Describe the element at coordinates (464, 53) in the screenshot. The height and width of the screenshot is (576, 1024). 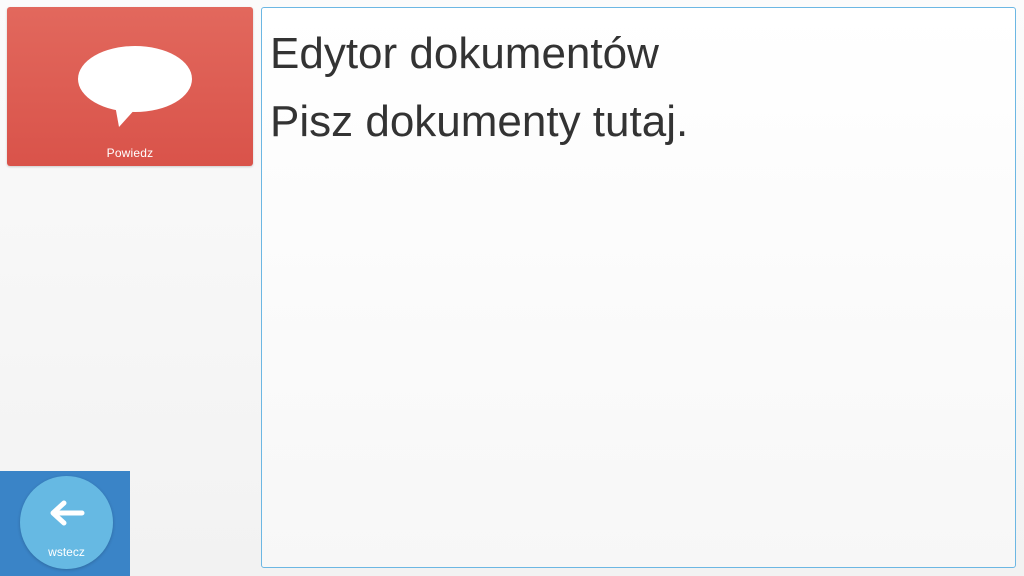
I see `editor-line-title: Edytor dokumentów` at that location.